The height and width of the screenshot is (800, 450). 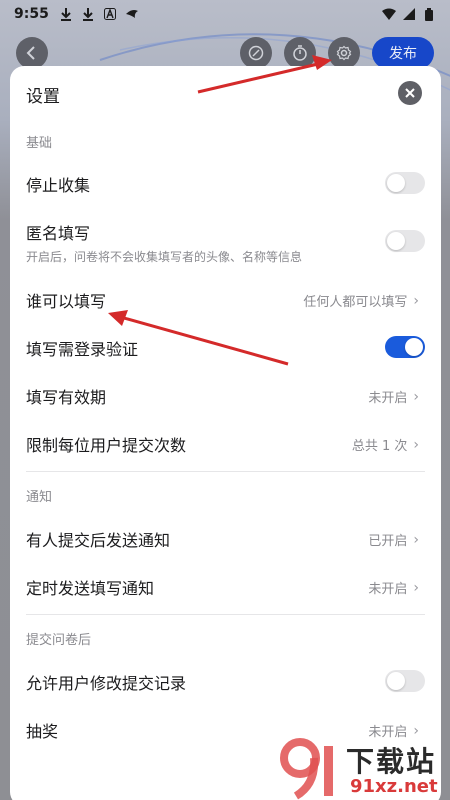 I want to click on status-bar: 9:55, so click(x=225, y=14).